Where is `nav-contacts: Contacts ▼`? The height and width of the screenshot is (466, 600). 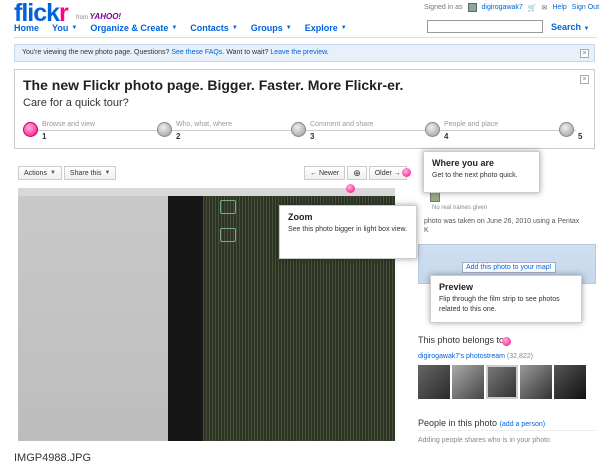
nav-contacts: Contacts ▼ is located at coordinates (213, 28).